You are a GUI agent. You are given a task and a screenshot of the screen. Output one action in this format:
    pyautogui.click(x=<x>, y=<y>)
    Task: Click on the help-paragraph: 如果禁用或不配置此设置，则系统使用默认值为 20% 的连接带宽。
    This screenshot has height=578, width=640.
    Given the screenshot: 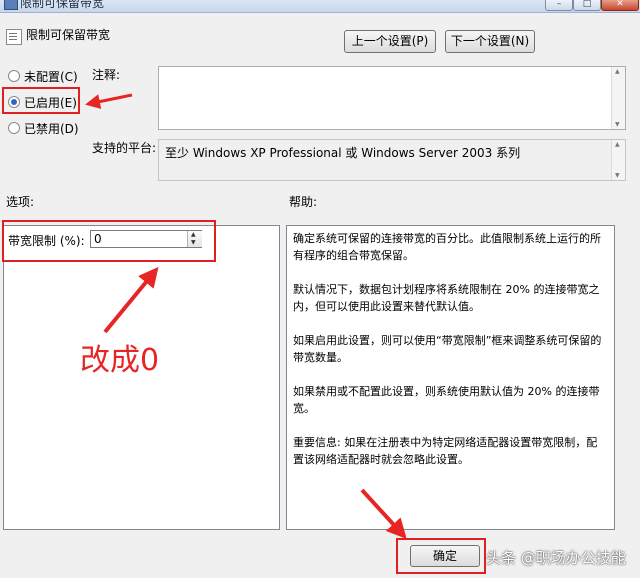 What is the action you would take?
    pyautogui.click(x=446, y=400)
    